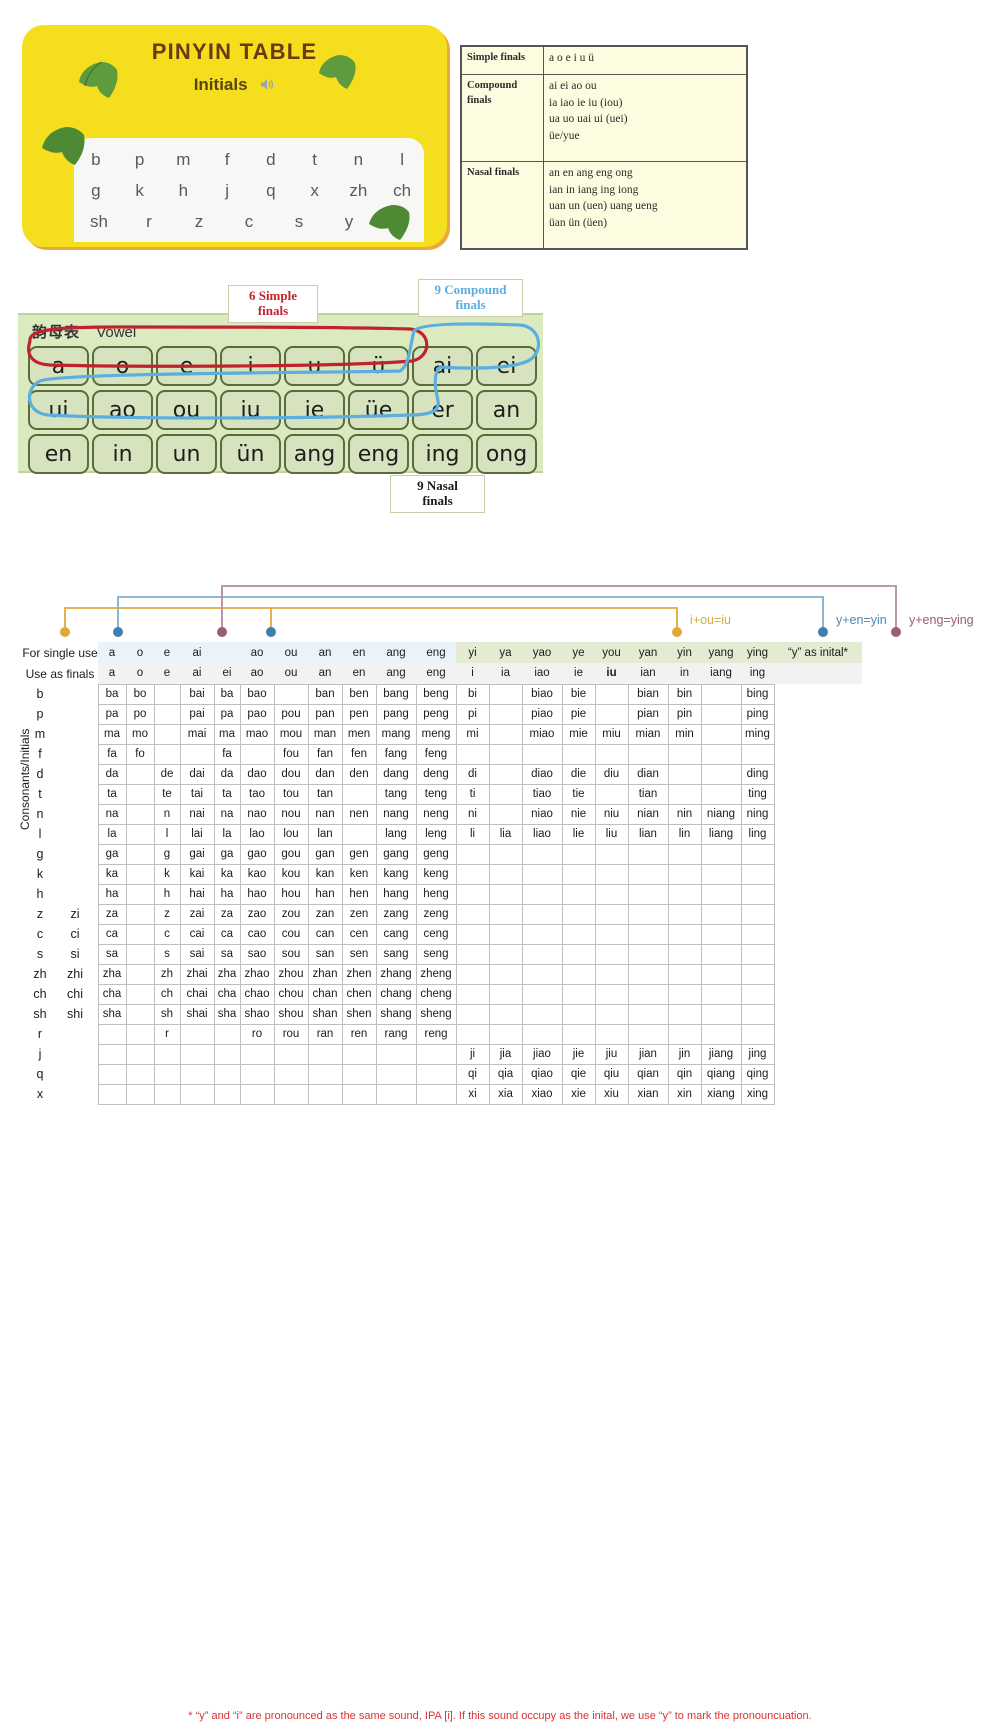  Describe the element at coordinates (472, 734) in the screenshot. I see `syllable-cell: mi` at that location.